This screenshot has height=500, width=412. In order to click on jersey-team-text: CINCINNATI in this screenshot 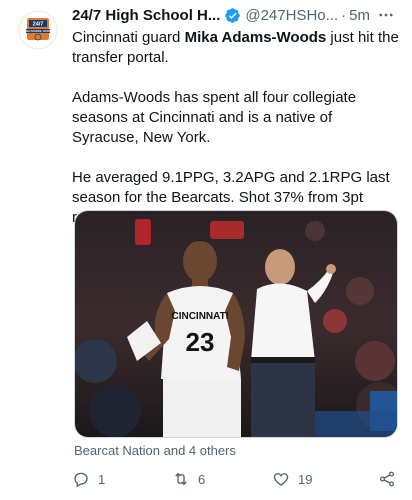, I will do `click(199, 316)`.